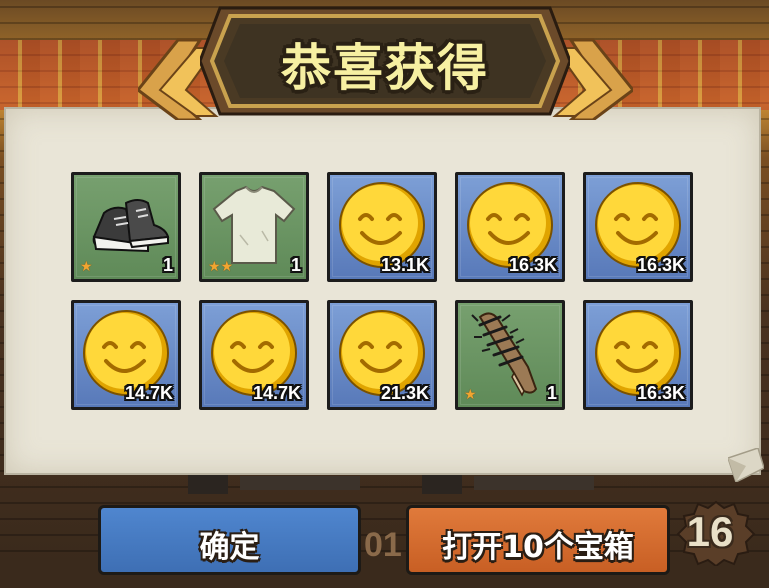 The image size is (769, 588). What do you see at coordinates (404, 393) in the screenshot?
I see `item-count: 21.3K` at bounding box center [404, 393].